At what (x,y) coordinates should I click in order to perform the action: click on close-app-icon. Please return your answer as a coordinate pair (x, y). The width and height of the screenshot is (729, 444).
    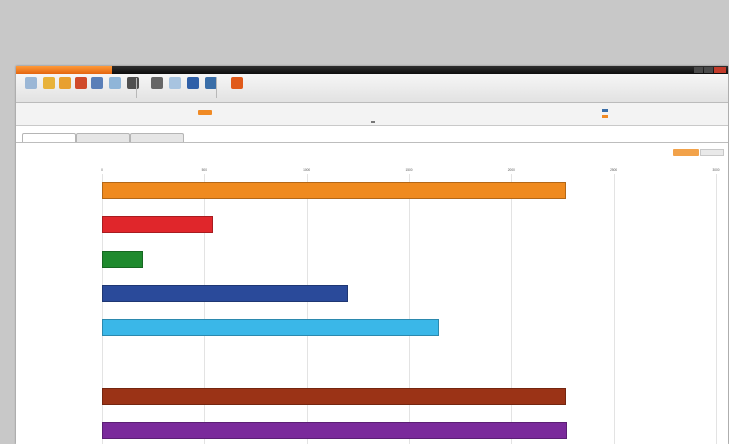
    Looking at the image, I should click on (237, 83).